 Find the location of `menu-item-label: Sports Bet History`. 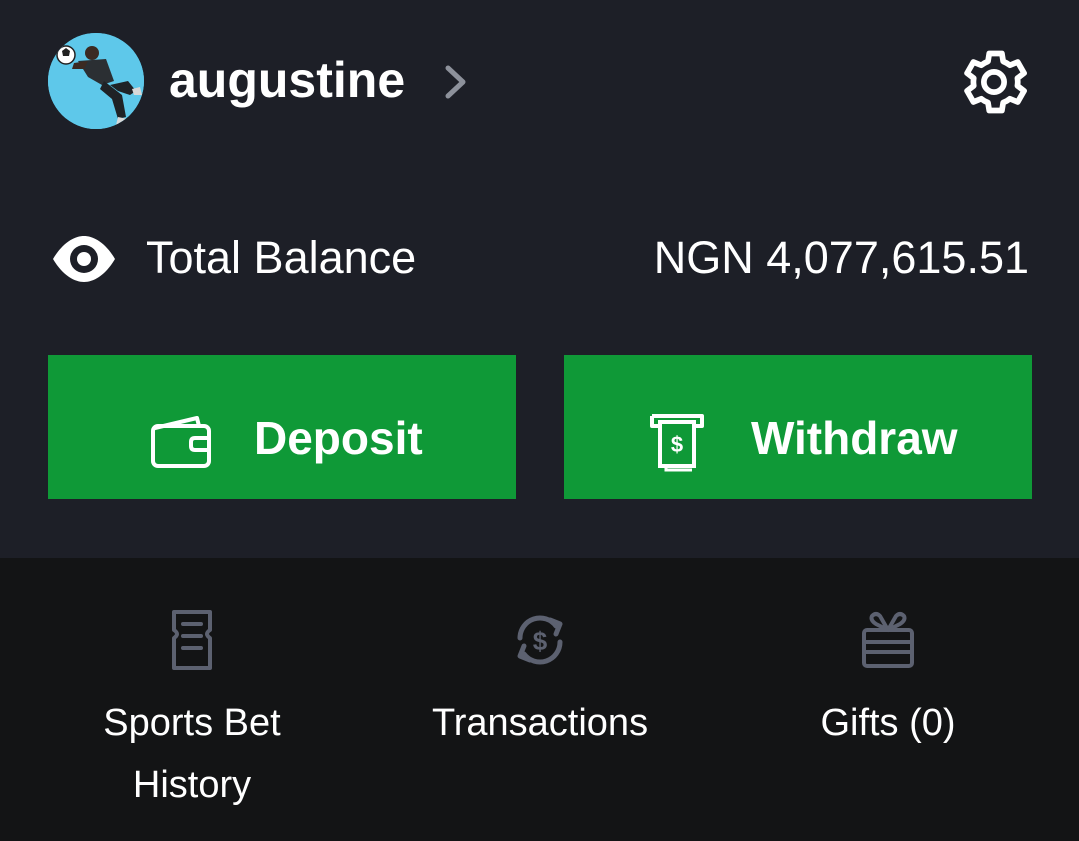

menu-item-label: Sports Bet History is located at coordinates (192, 754).